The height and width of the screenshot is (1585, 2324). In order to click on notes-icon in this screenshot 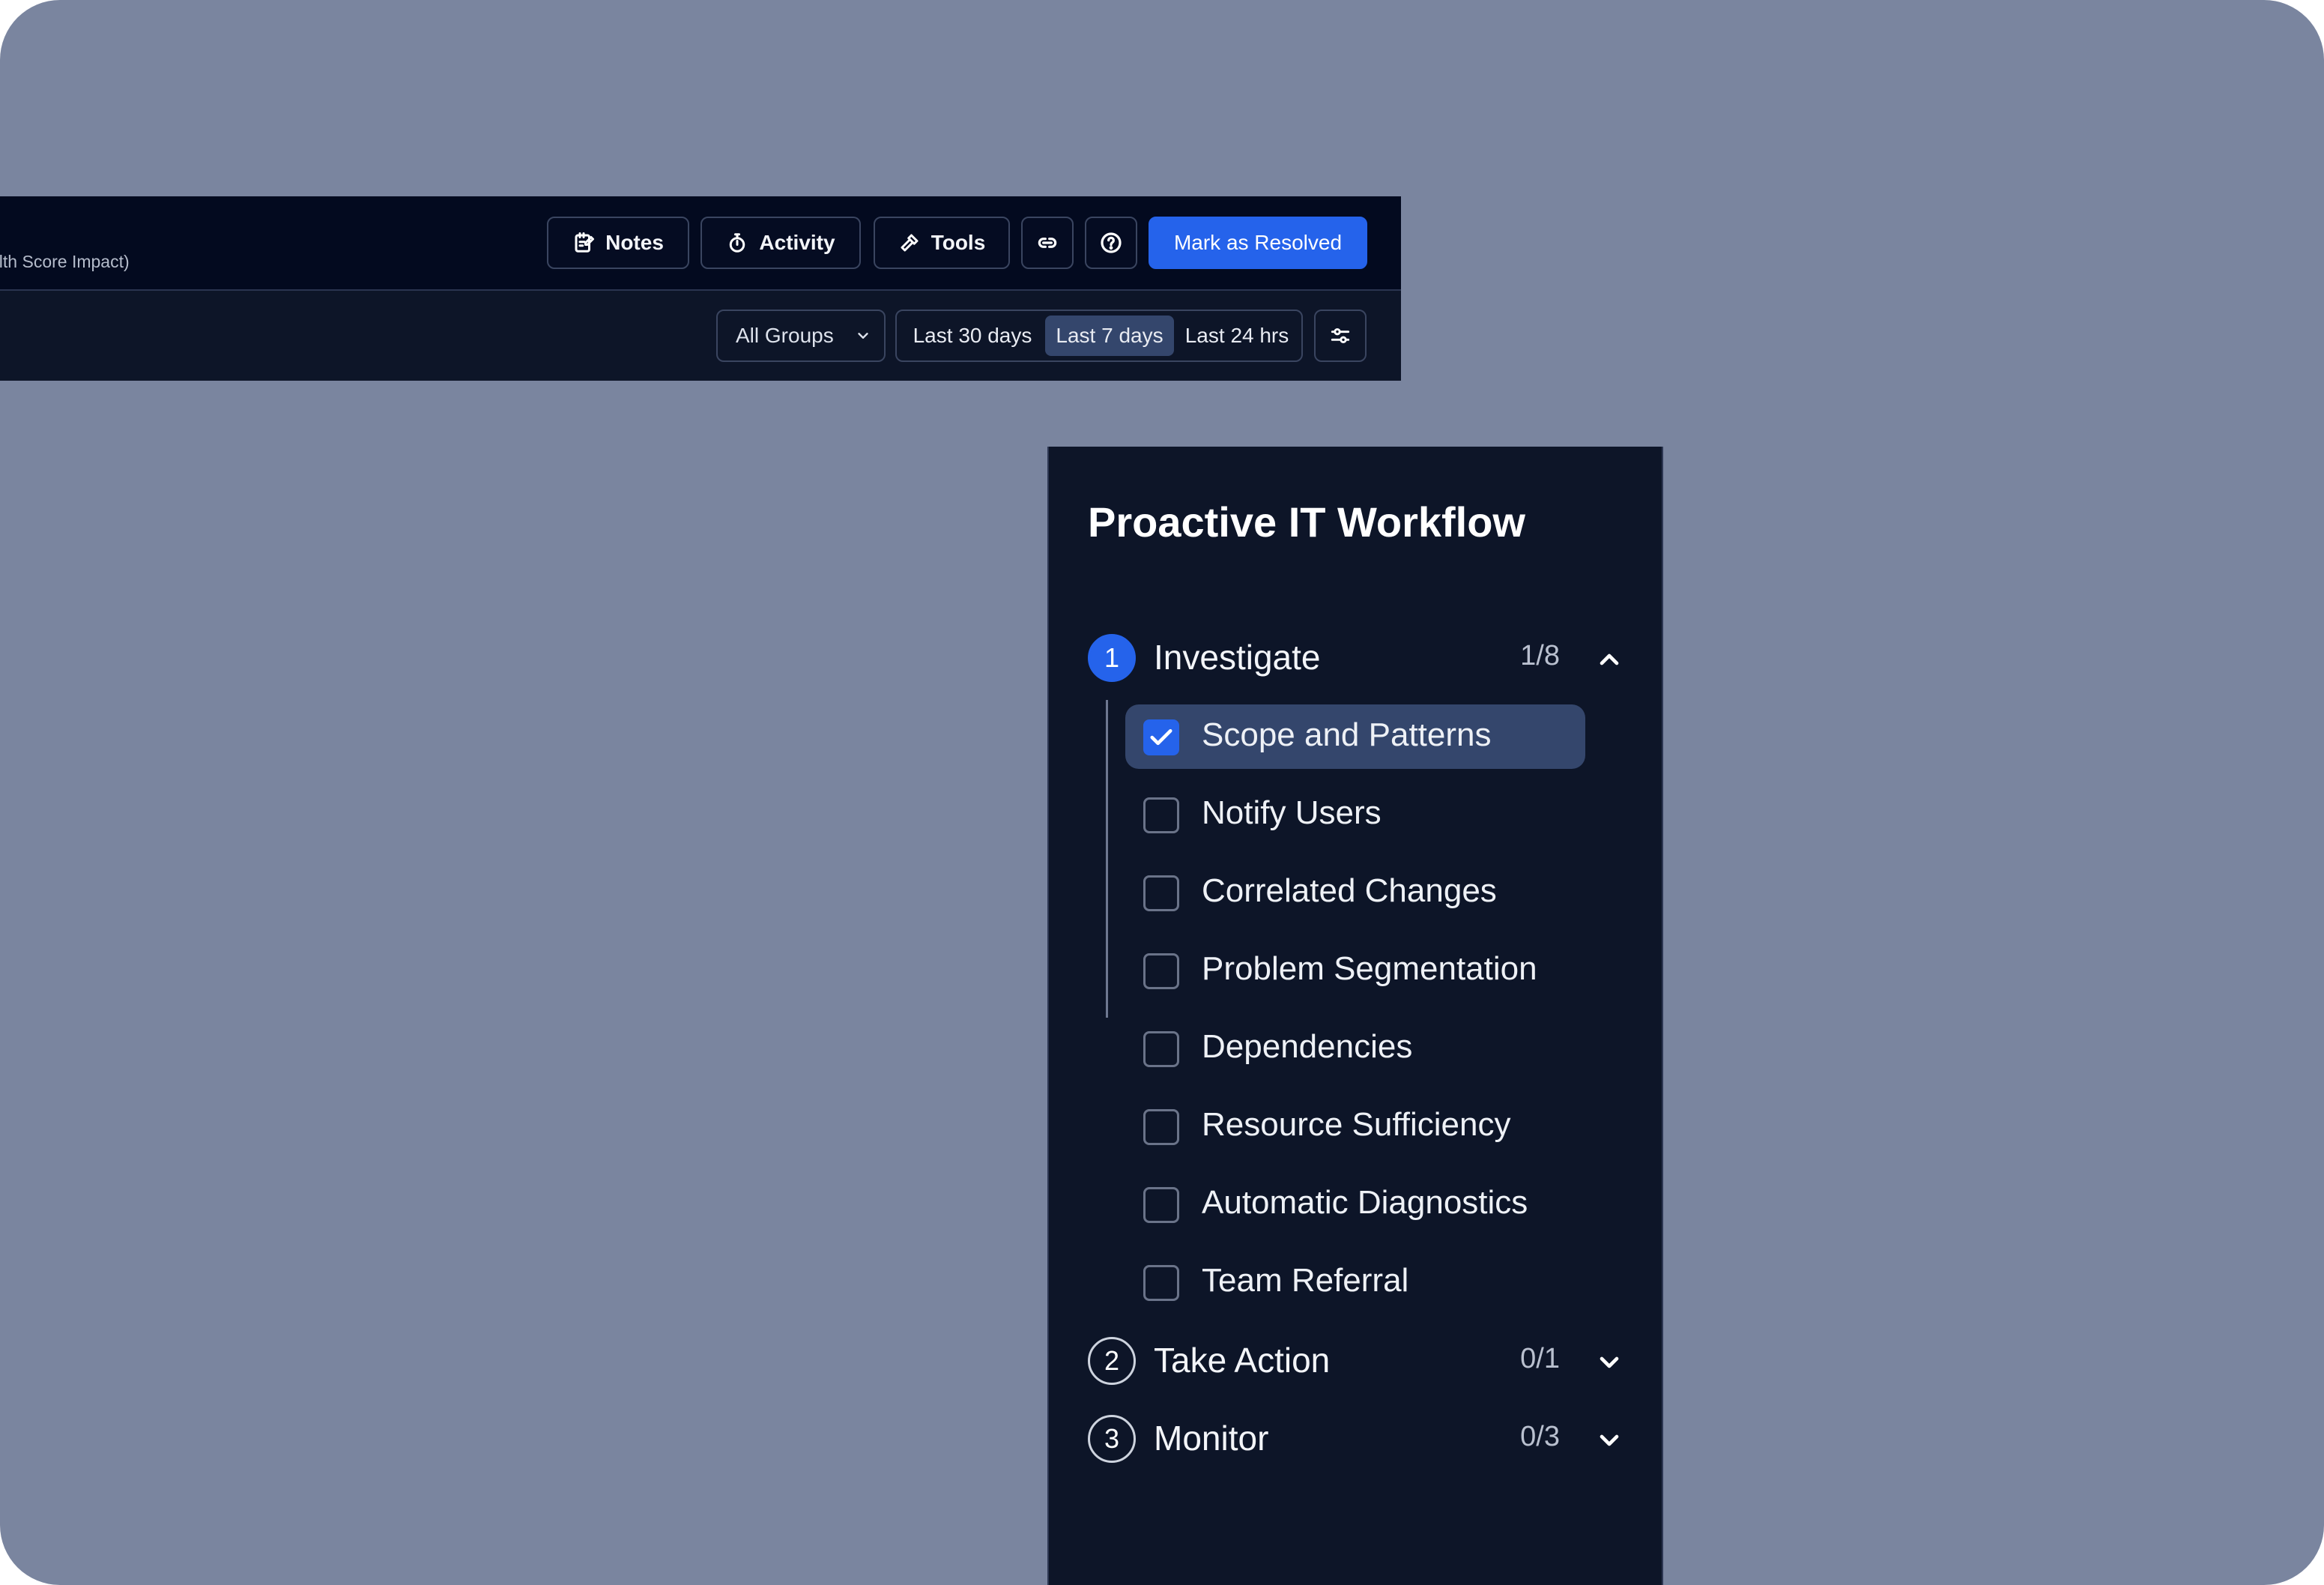, I will do `click(585, 242)`.